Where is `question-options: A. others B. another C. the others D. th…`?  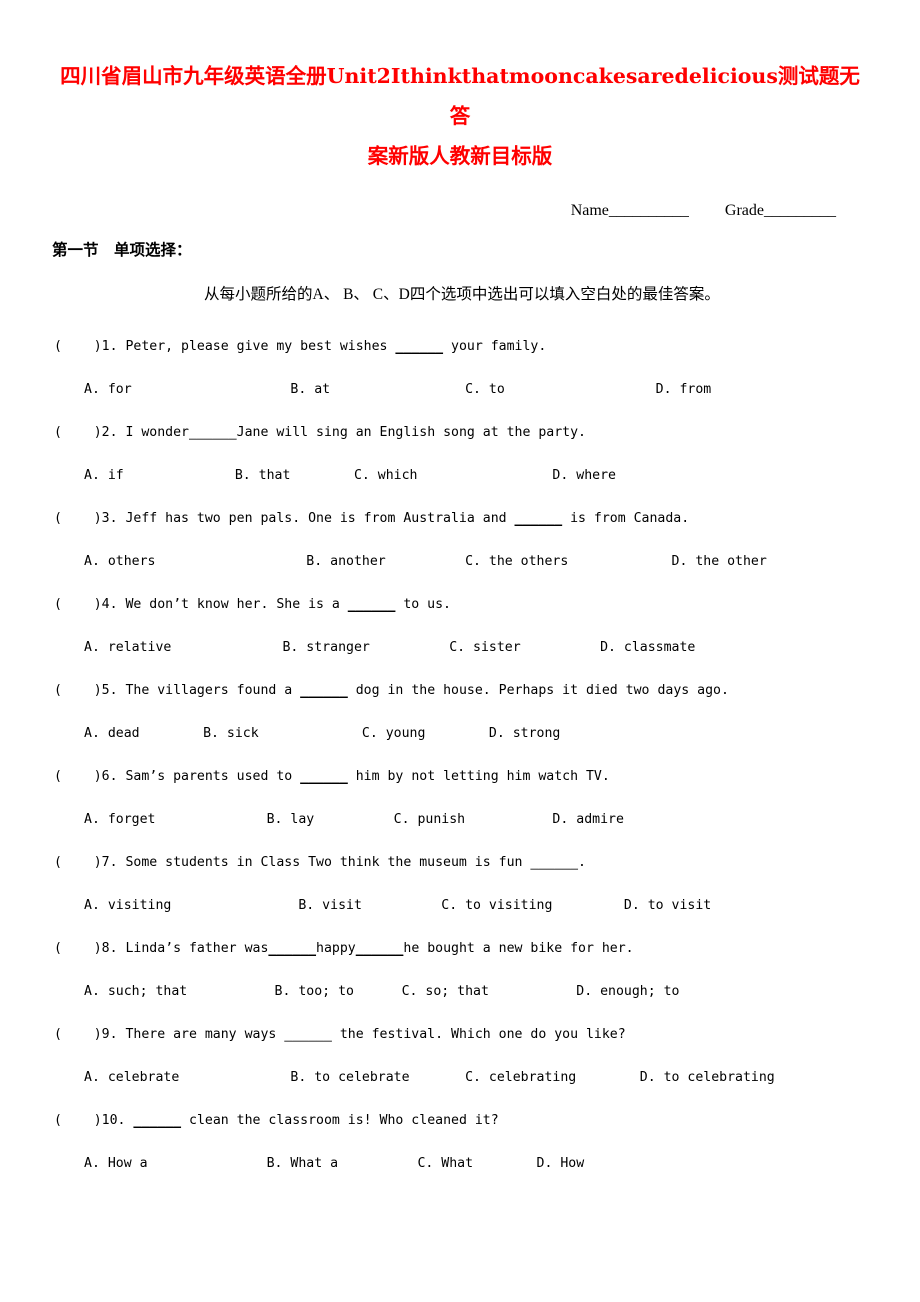 question-options: A. others B. another C. the others D. th… is located at coordinates (460, 561).